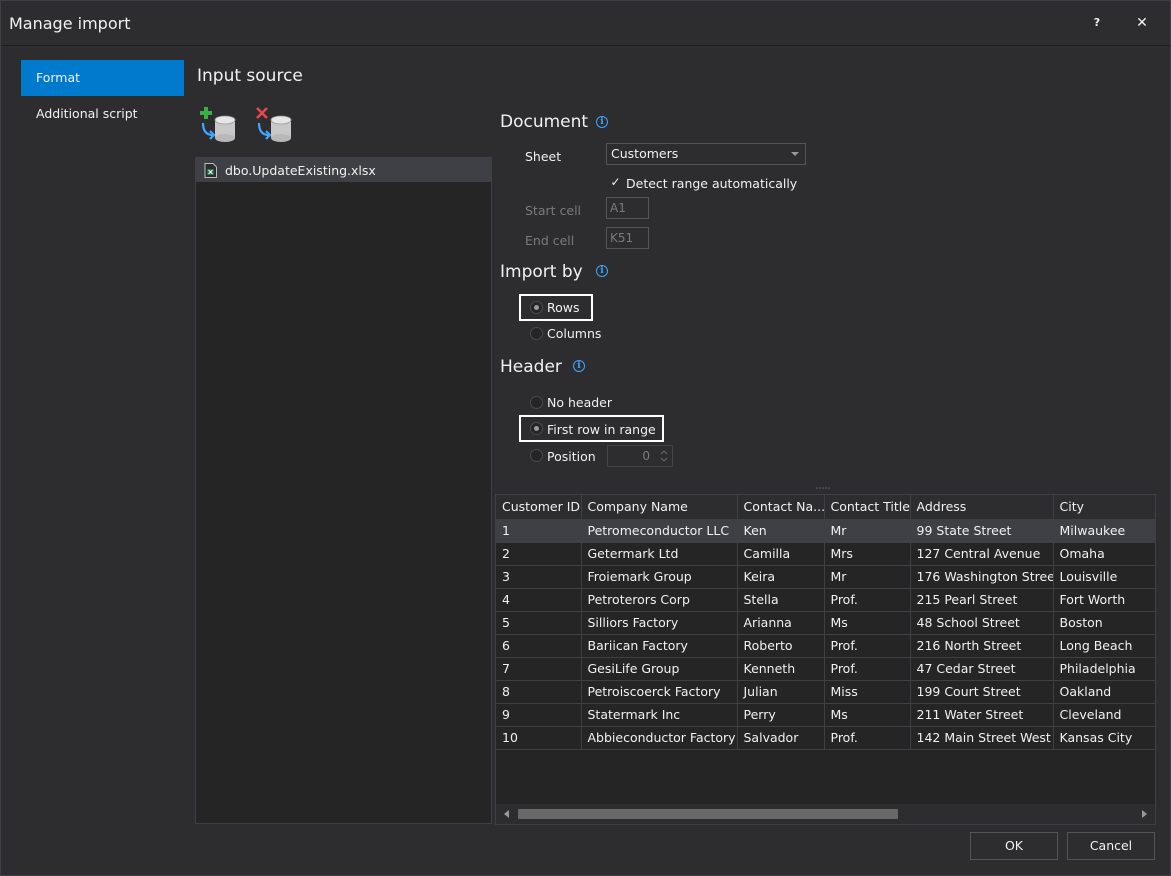 This screenshot has width=1171, height=876. What do you see at coordinates (539, 554) in the screenshot?
I see `table-cell: 2` at bounding box center [539, 554].